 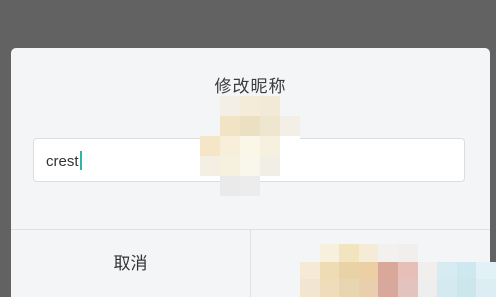 What do you see at coordinates (80, 160) in the screenshot?
I see `text-caret` at bounding box center [80, 160].